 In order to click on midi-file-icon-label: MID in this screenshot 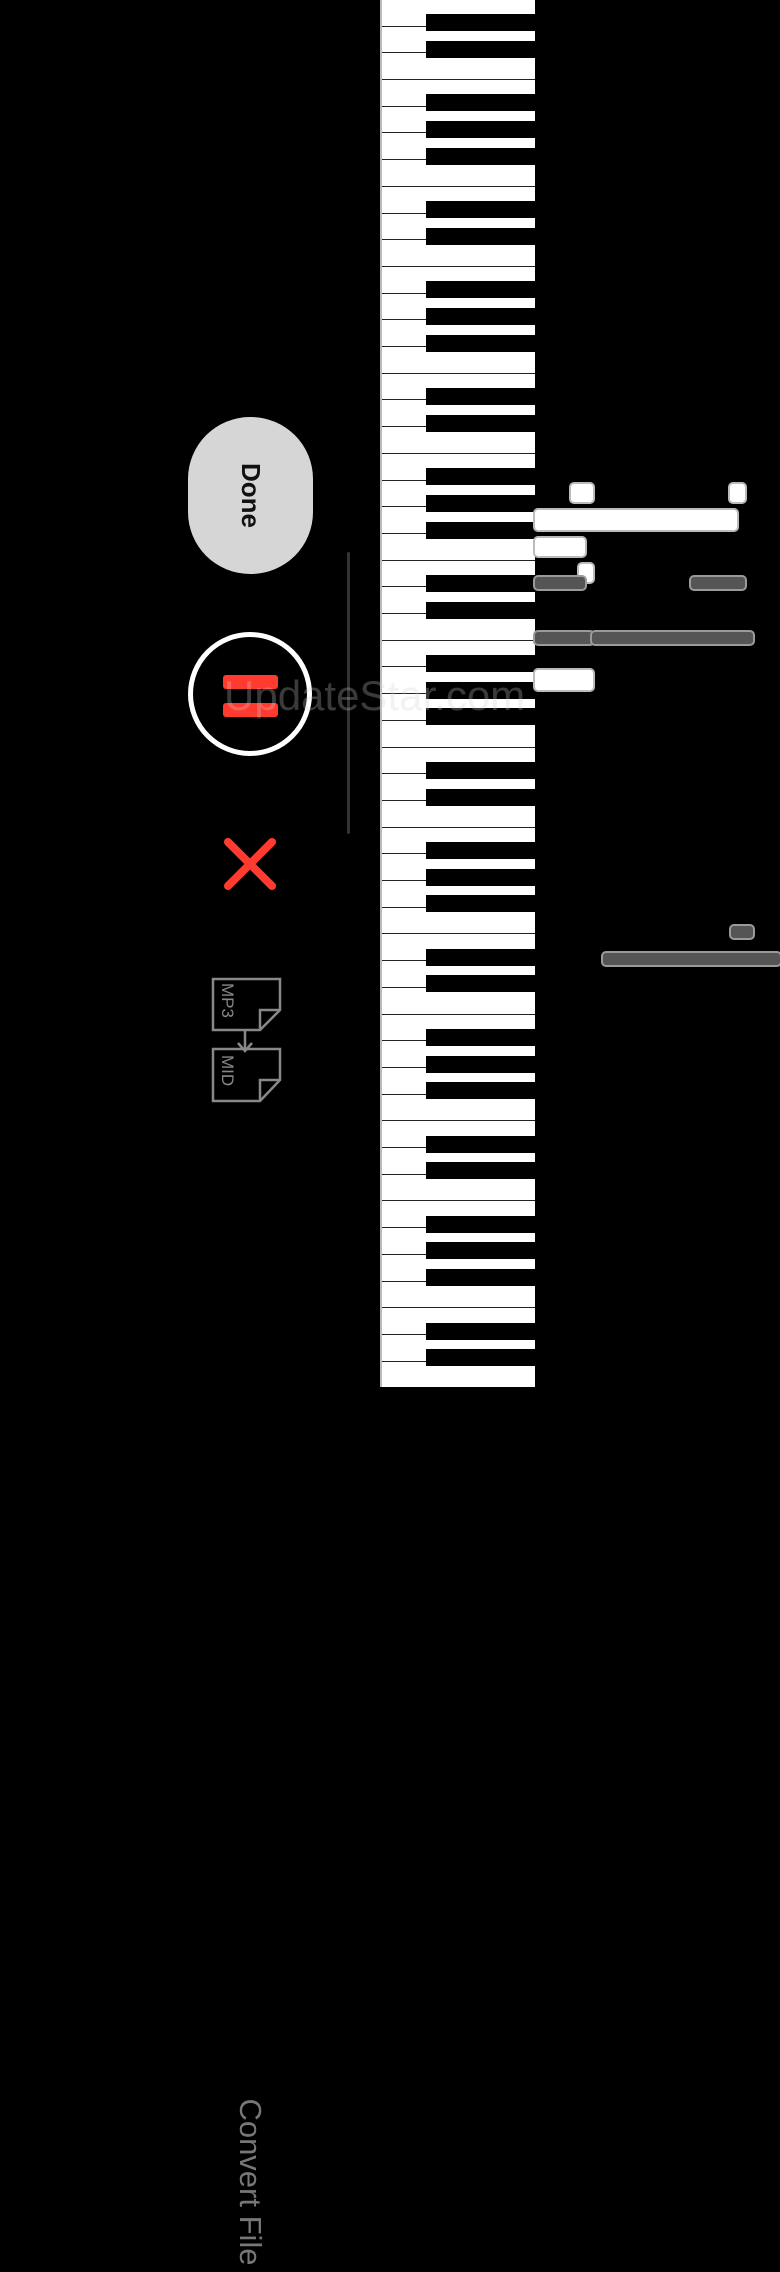, I will do `click(227, 1070)`.